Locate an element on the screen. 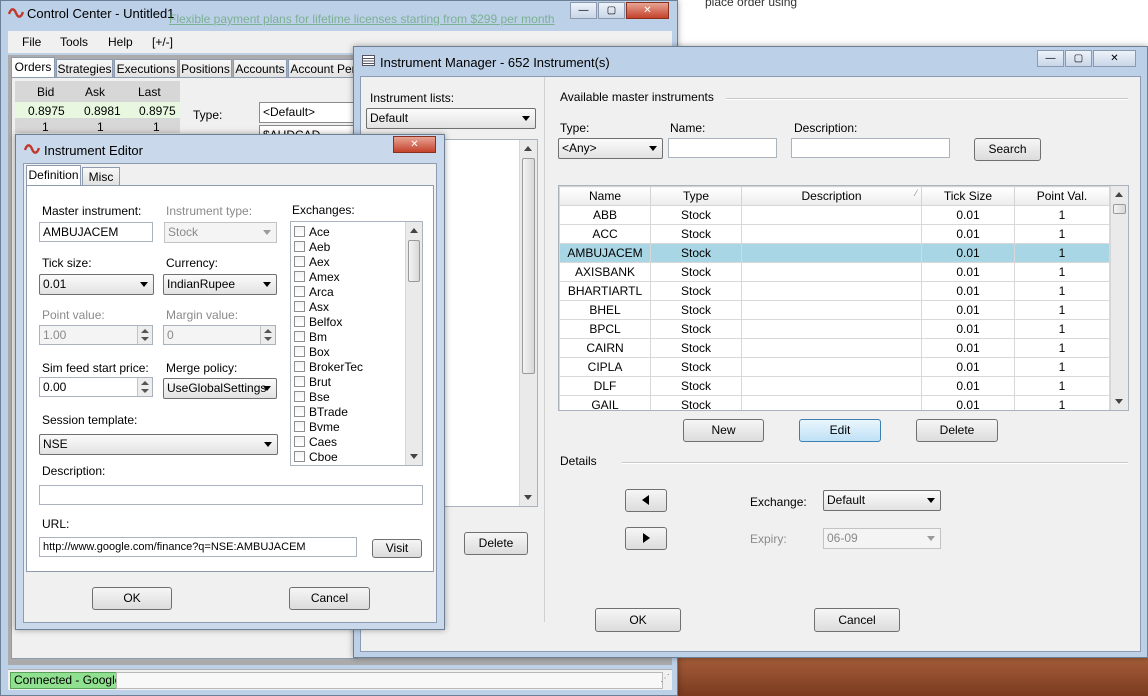 The height and width of the screenshot is (696, 1148). exchange-item: Aex is located at coordinates (328, 261).